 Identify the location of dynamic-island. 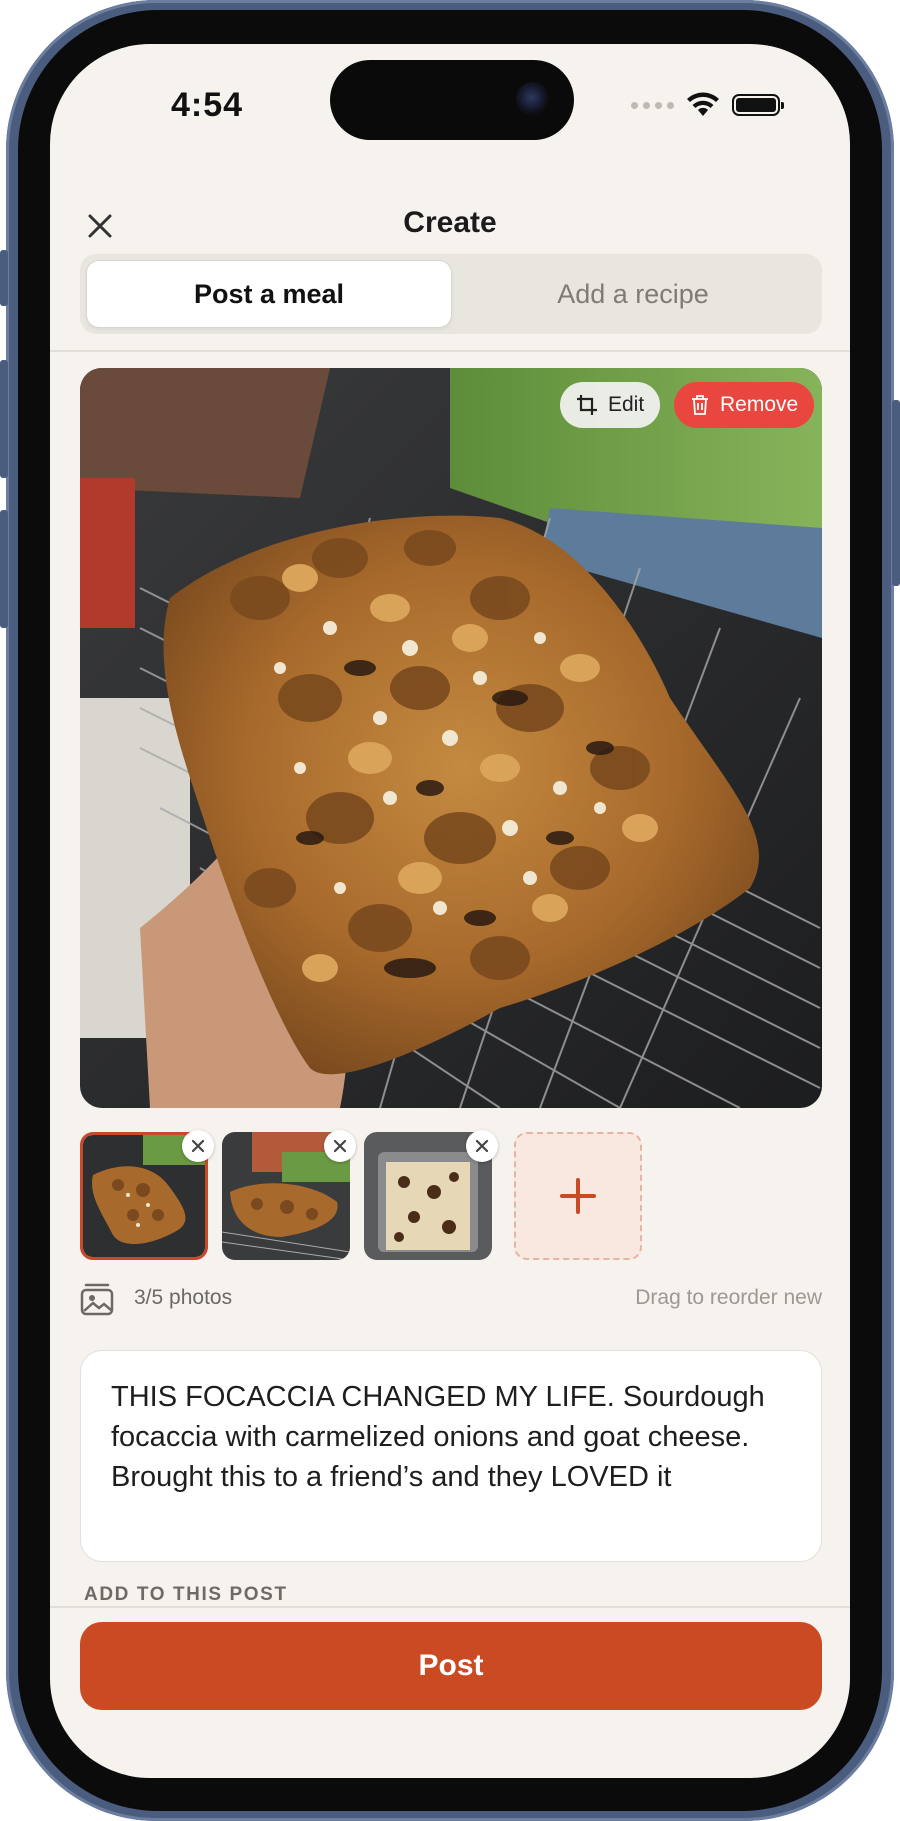
(452, 100).